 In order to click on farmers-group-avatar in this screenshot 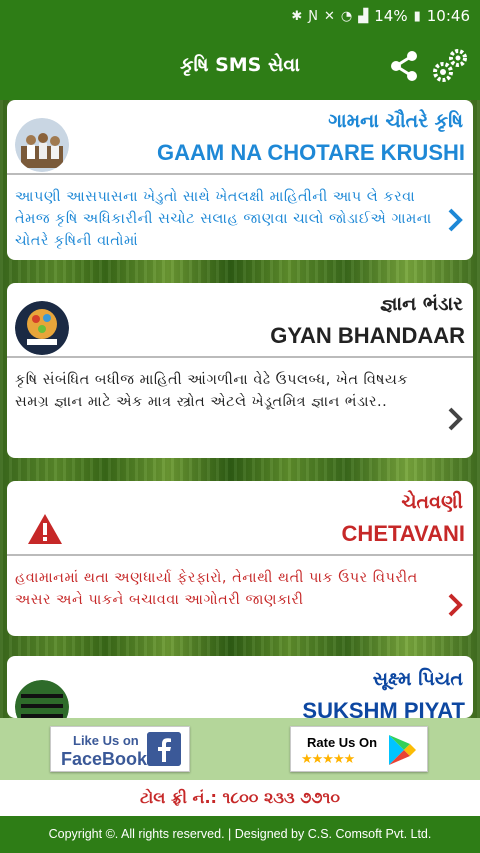, I will do `click(42, 145)`.